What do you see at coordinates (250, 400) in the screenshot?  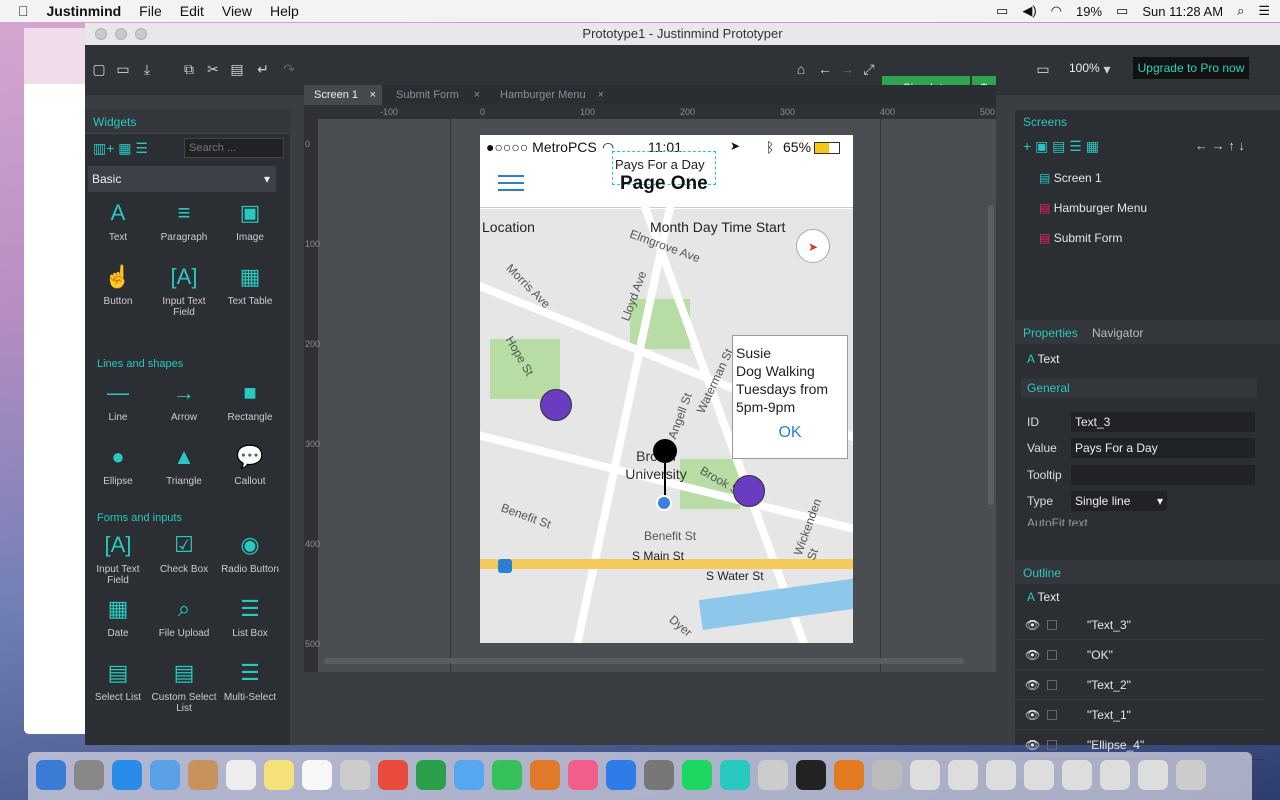 I see `widget-rectangle: ■ Rectangle` at bounding box center [250, 400].